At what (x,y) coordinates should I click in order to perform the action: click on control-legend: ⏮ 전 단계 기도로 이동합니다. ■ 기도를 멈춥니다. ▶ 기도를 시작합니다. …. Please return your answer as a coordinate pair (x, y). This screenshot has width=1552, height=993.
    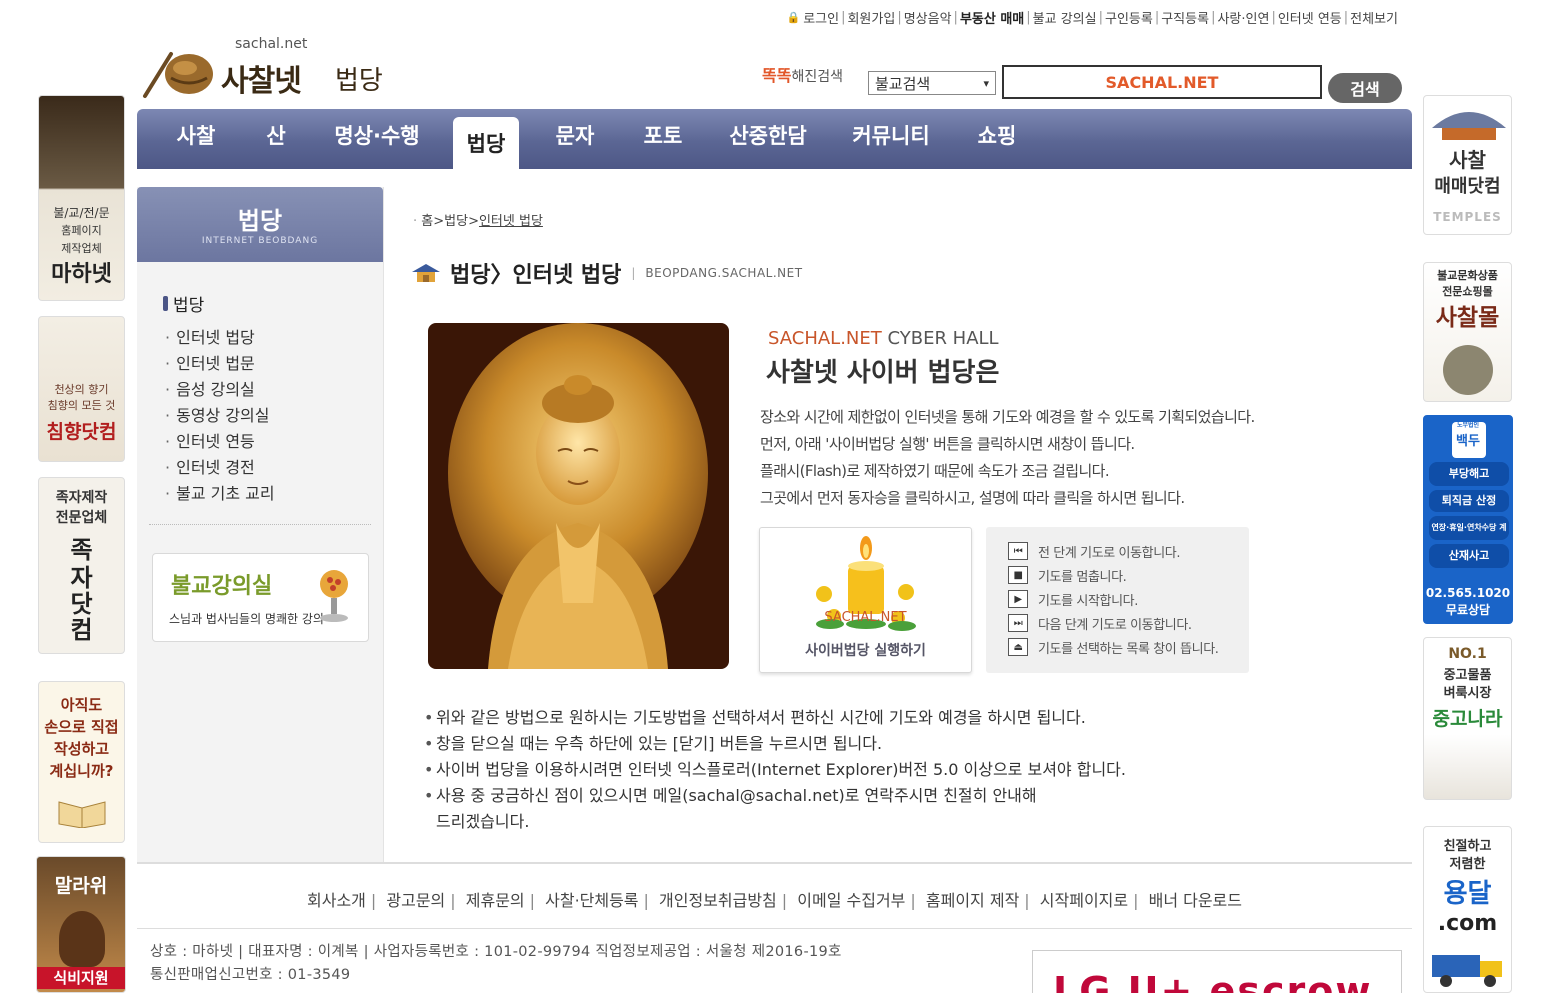
    Looking at the image, I should click on (1117, 600).